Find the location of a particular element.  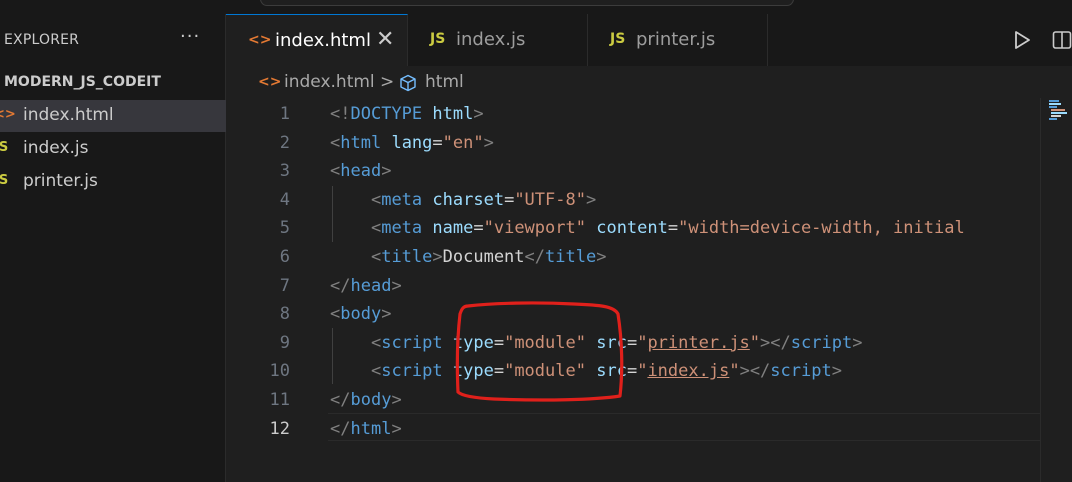

minimap is located at coordinates (1056, 290).